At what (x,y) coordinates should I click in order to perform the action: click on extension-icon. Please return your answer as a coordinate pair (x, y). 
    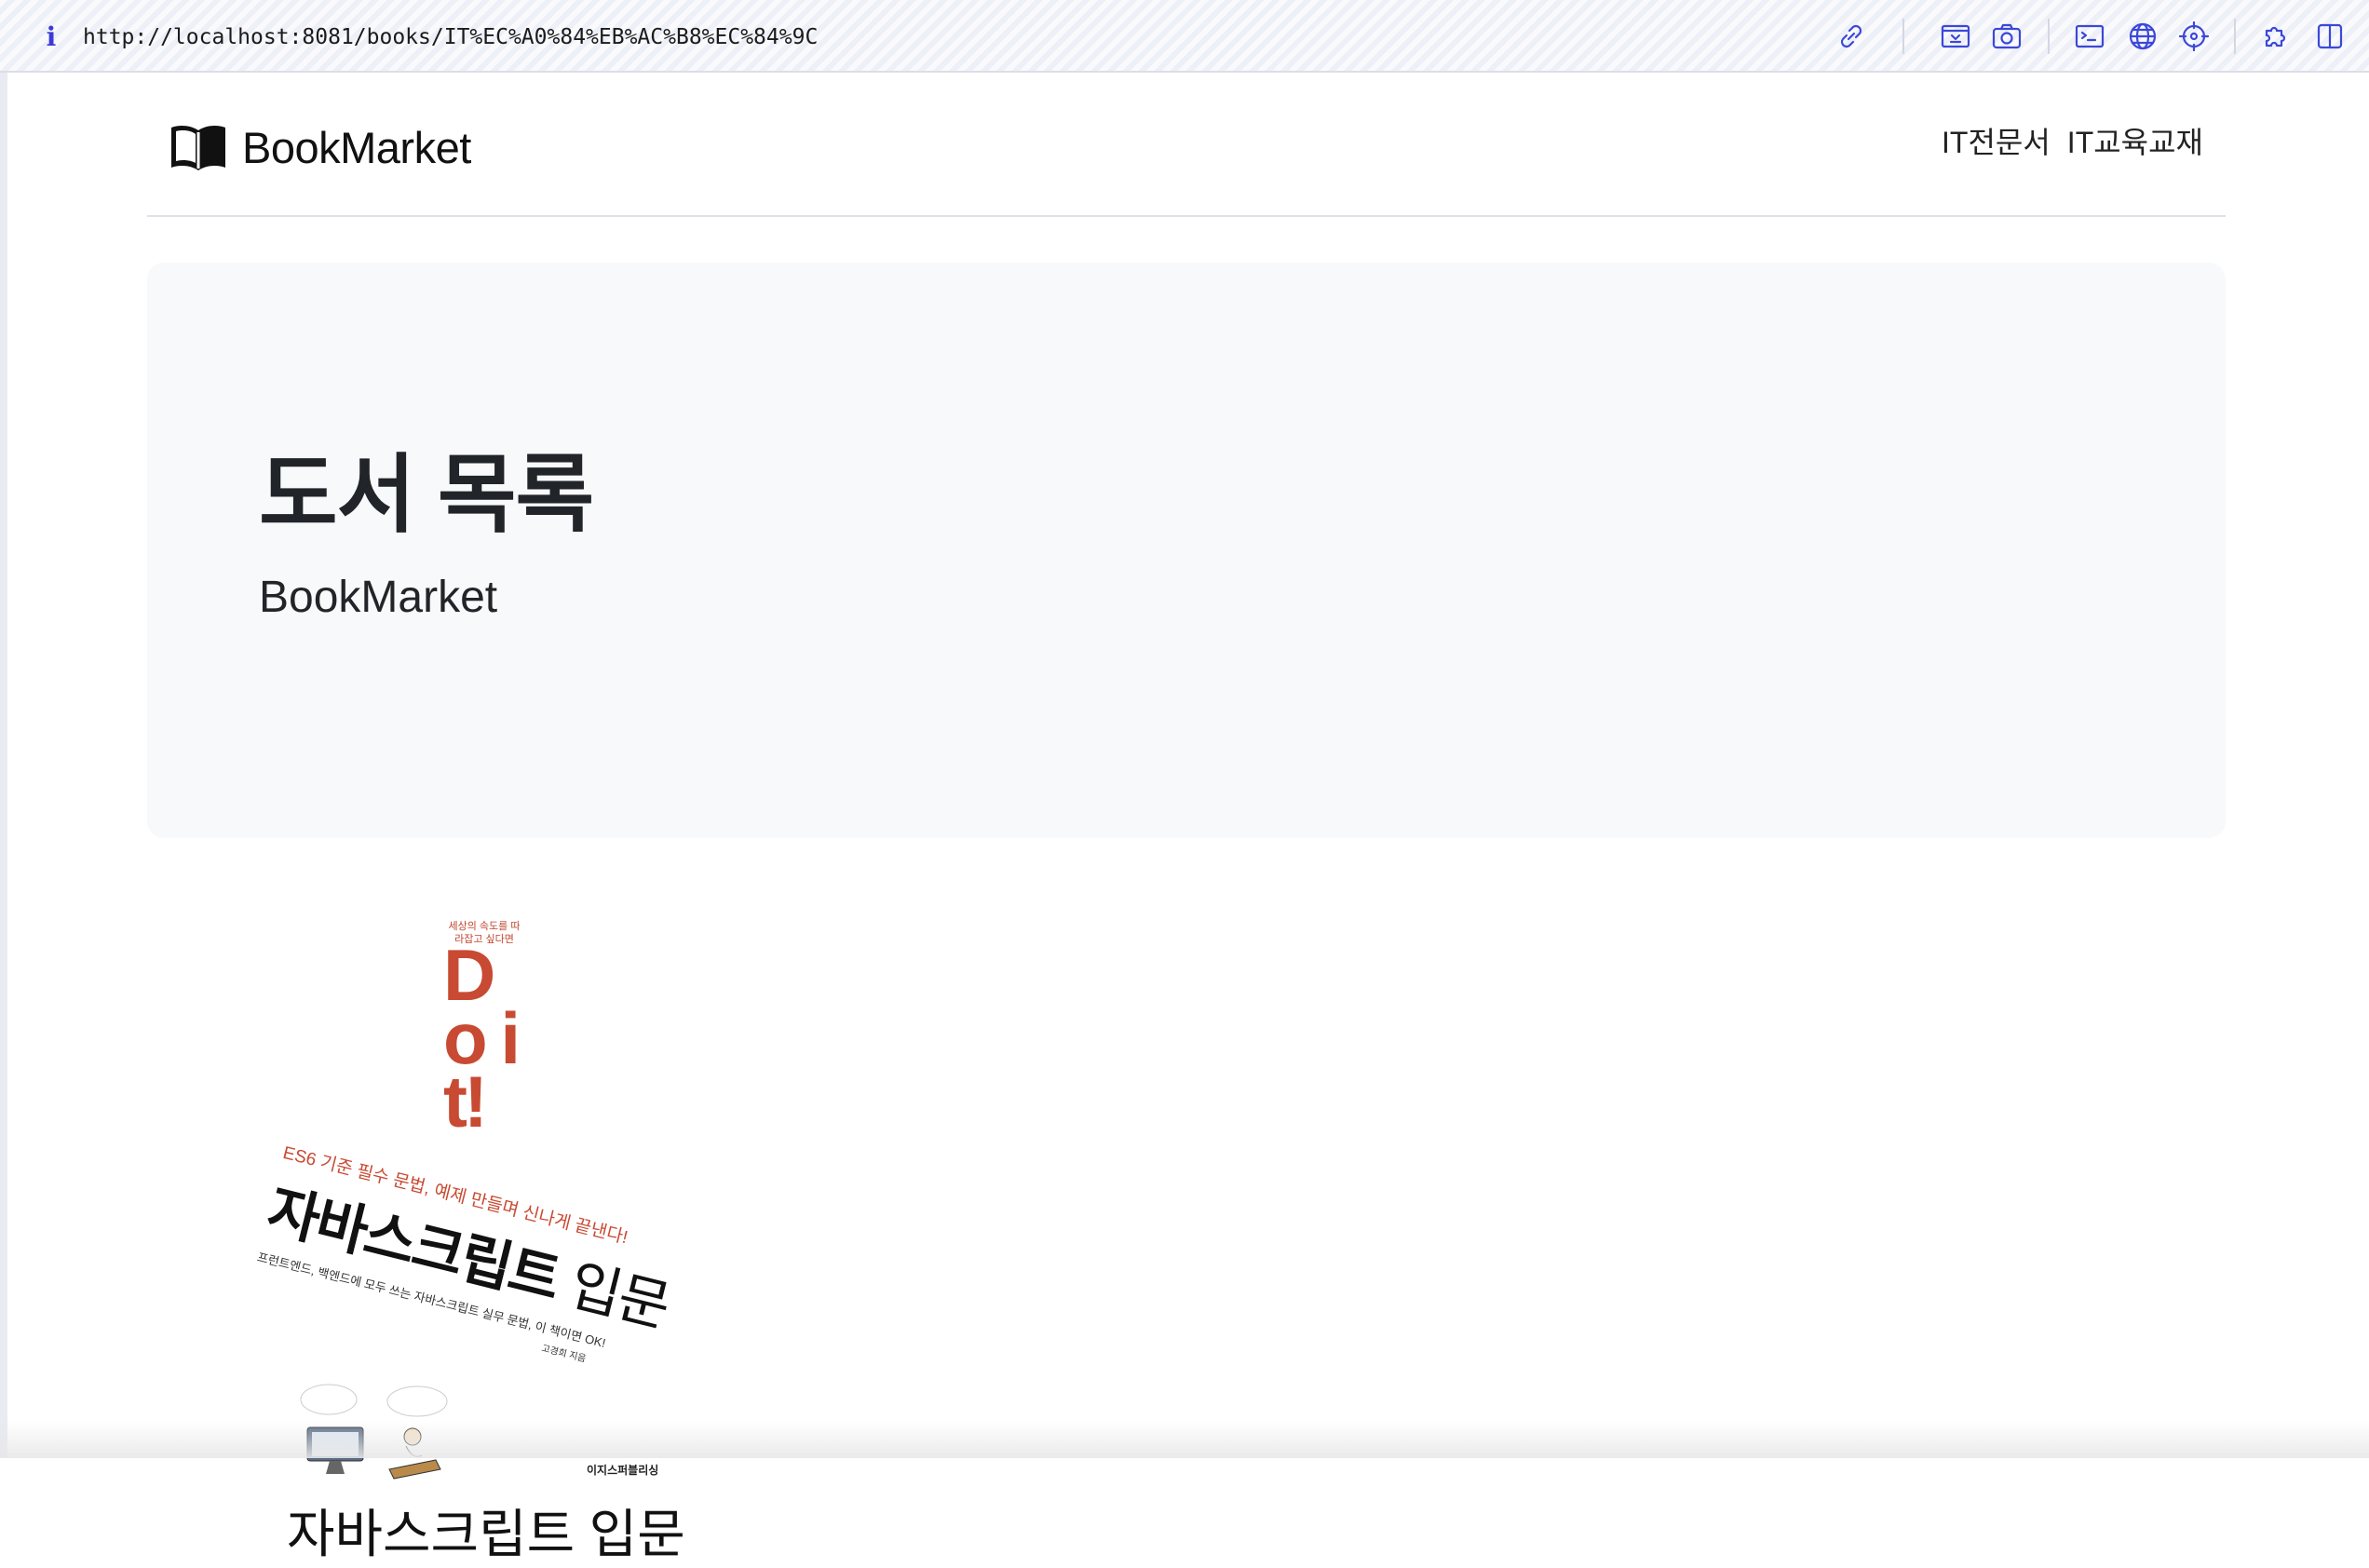
    Looking at the image, I should click on (2276, 37).